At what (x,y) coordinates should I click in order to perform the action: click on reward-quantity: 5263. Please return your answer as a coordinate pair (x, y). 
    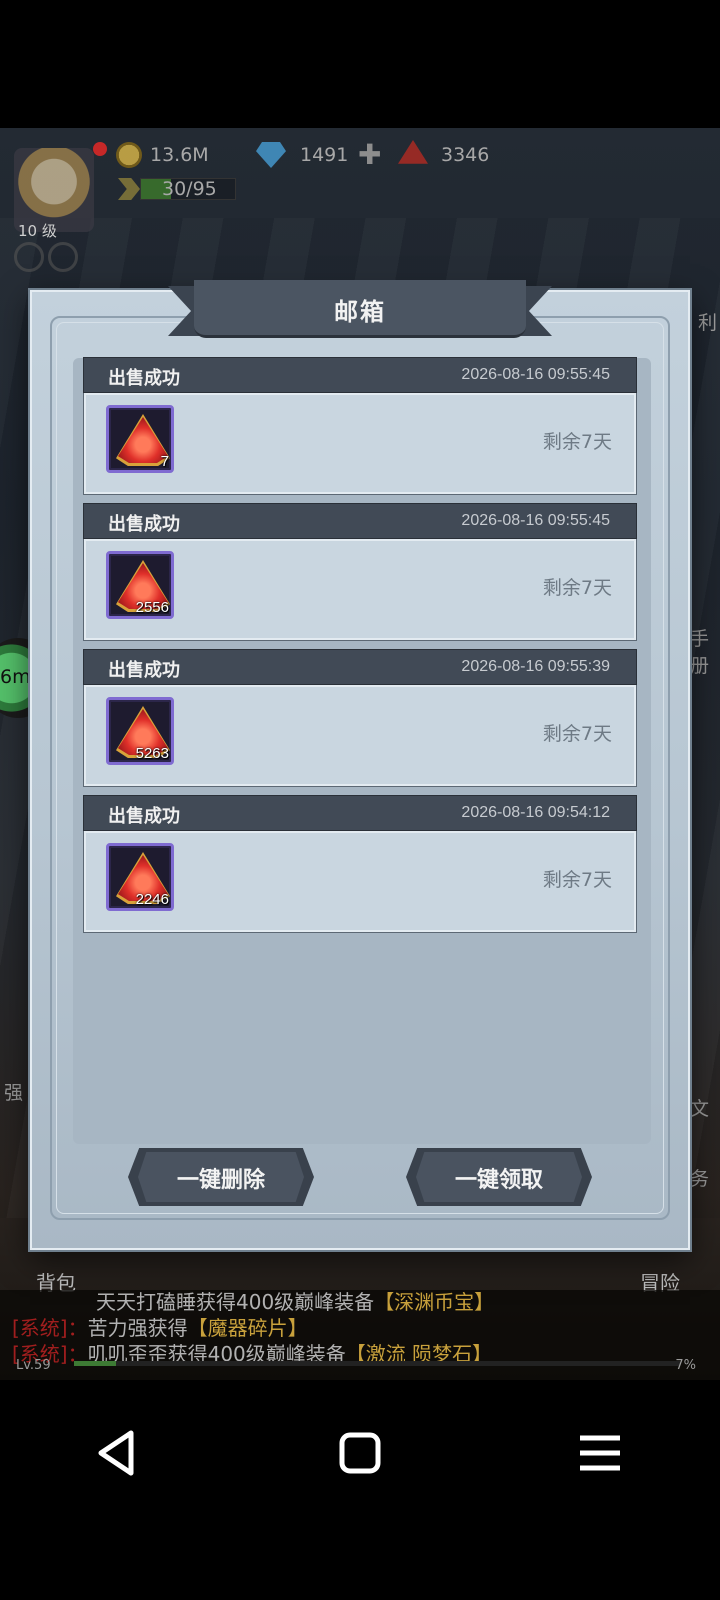
    Looking at the image, I should click on (152, 753).